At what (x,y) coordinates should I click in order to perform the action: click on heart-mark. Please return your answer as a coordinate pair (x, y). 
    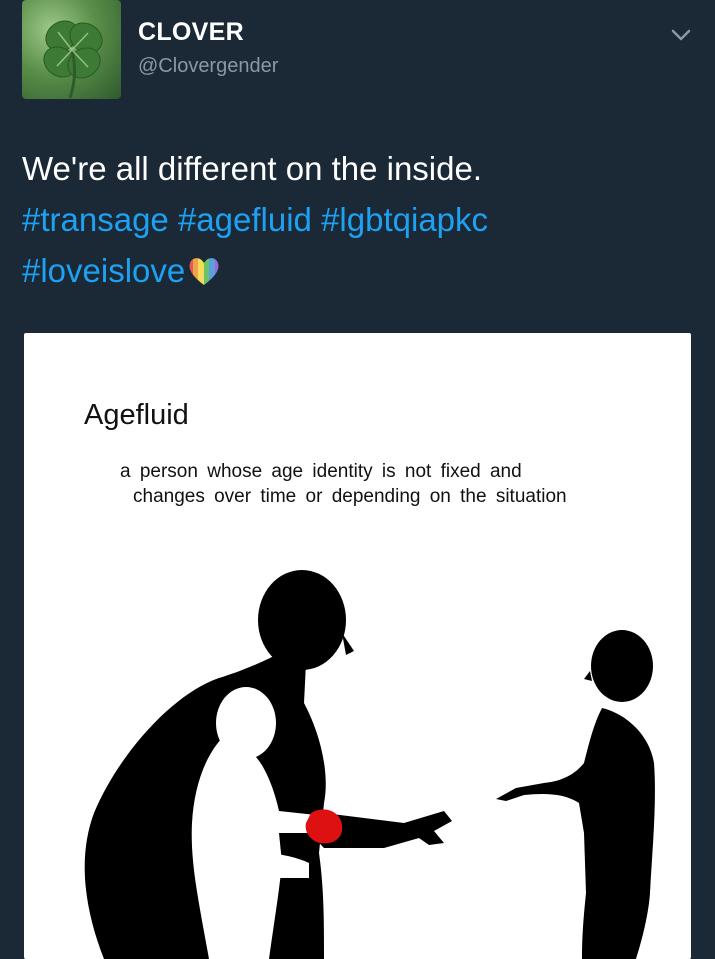
    Looking at the image, I should click on (324, 826).